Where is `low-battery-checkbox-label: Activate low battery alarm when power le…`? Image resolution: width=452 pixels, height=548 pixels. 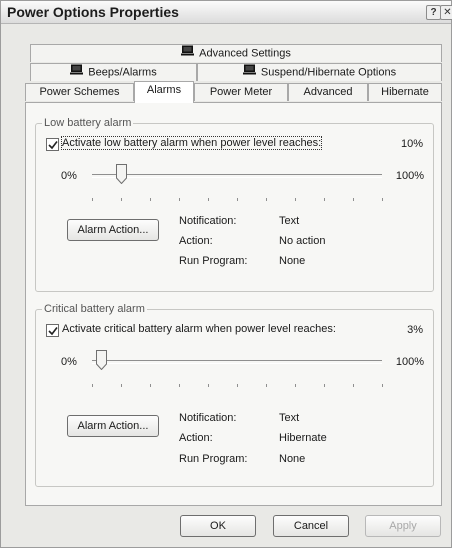
low-battery-checkbox-label: Activate low battery alarm when power le… is located at coordinates (191, 143).